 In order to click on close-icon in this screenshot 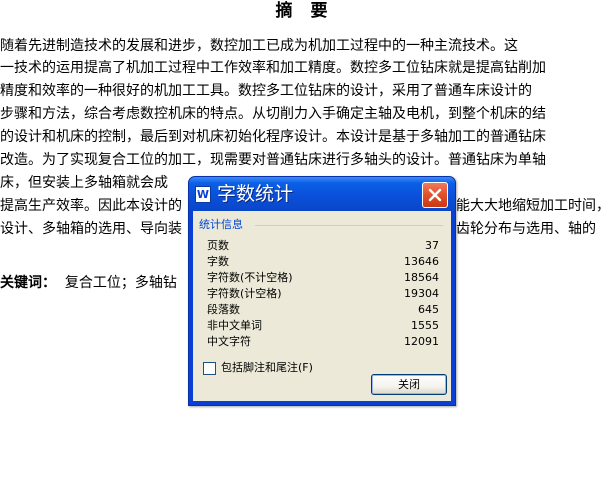, I will do `click(435, 195)`.